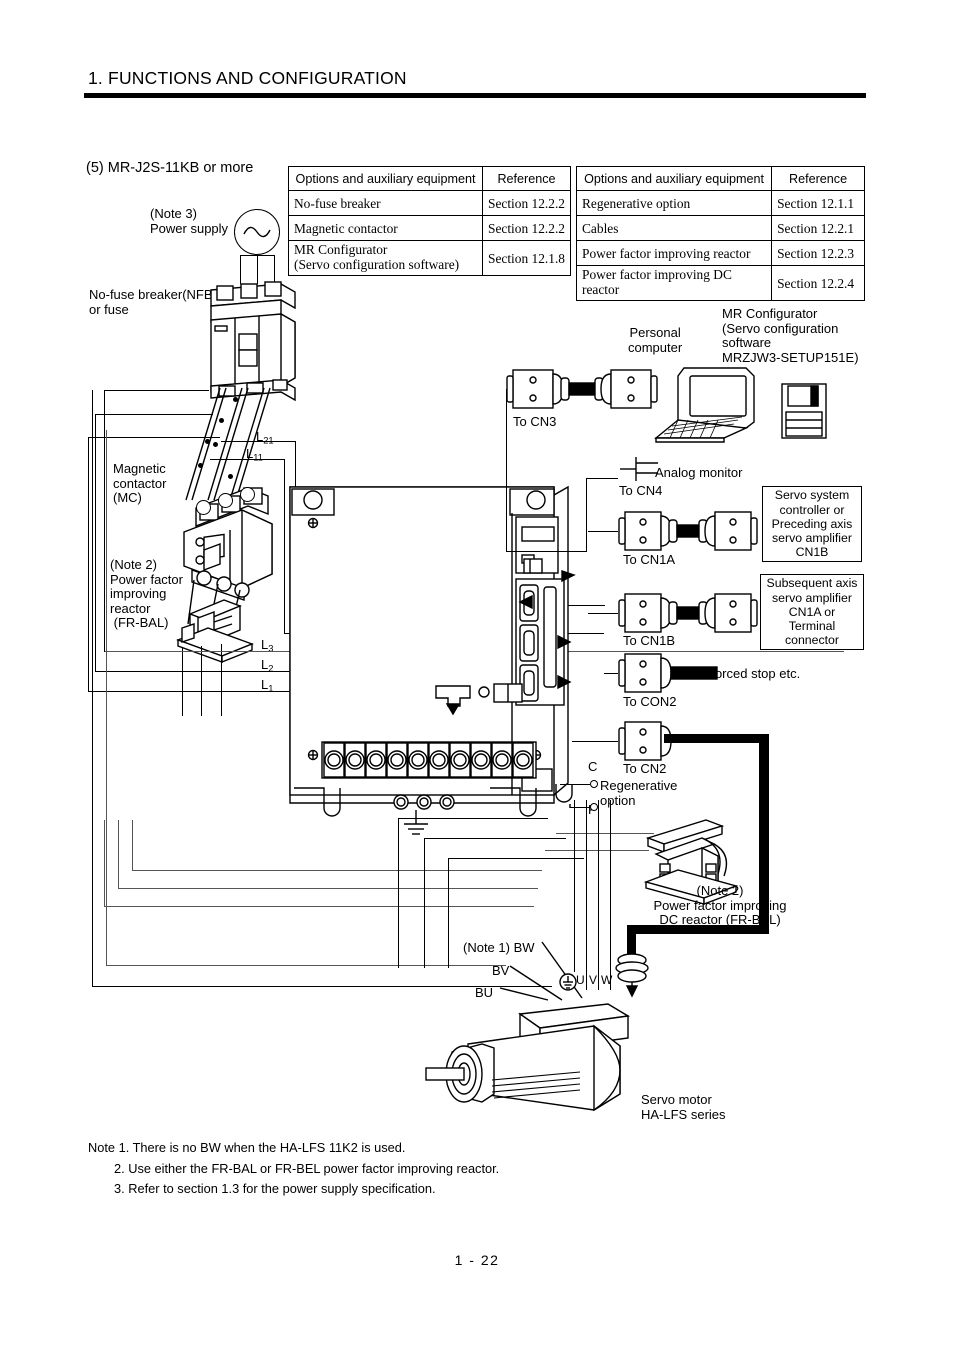 The image size is (954, 1350). What do you see at coordinates (649, 559) in the screenshot?
I see `to-cn1a-label: To CN1A` at bounding box center [649, 559].